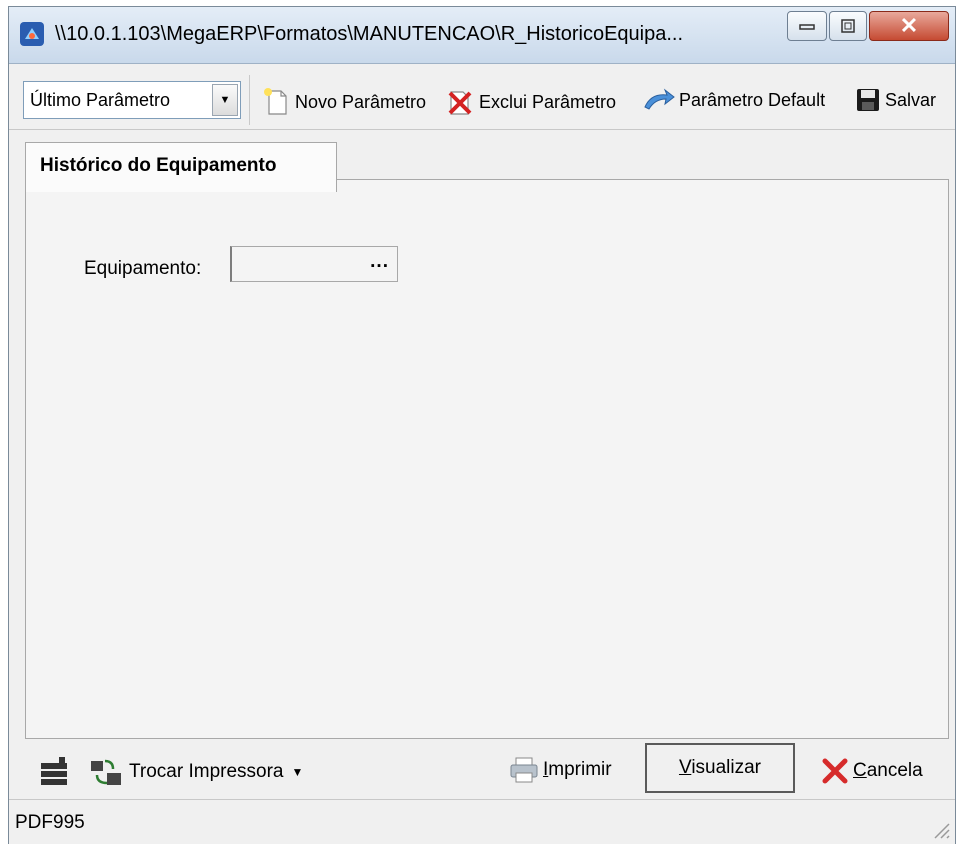 The image size is (962, 848). What do you see at coordinates (835, 771) in the screenshot?
I see `cancel-x-icon` at bounding box center [835, 771].